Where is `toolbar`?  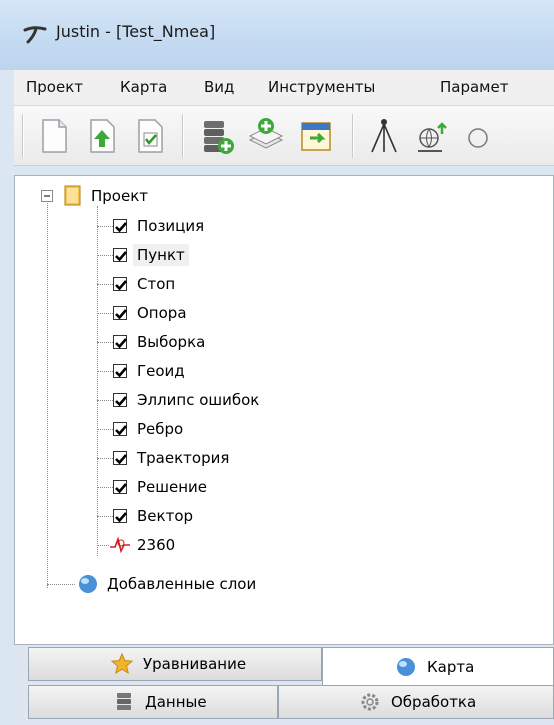 toolbar is located at coordinates (284, 136).